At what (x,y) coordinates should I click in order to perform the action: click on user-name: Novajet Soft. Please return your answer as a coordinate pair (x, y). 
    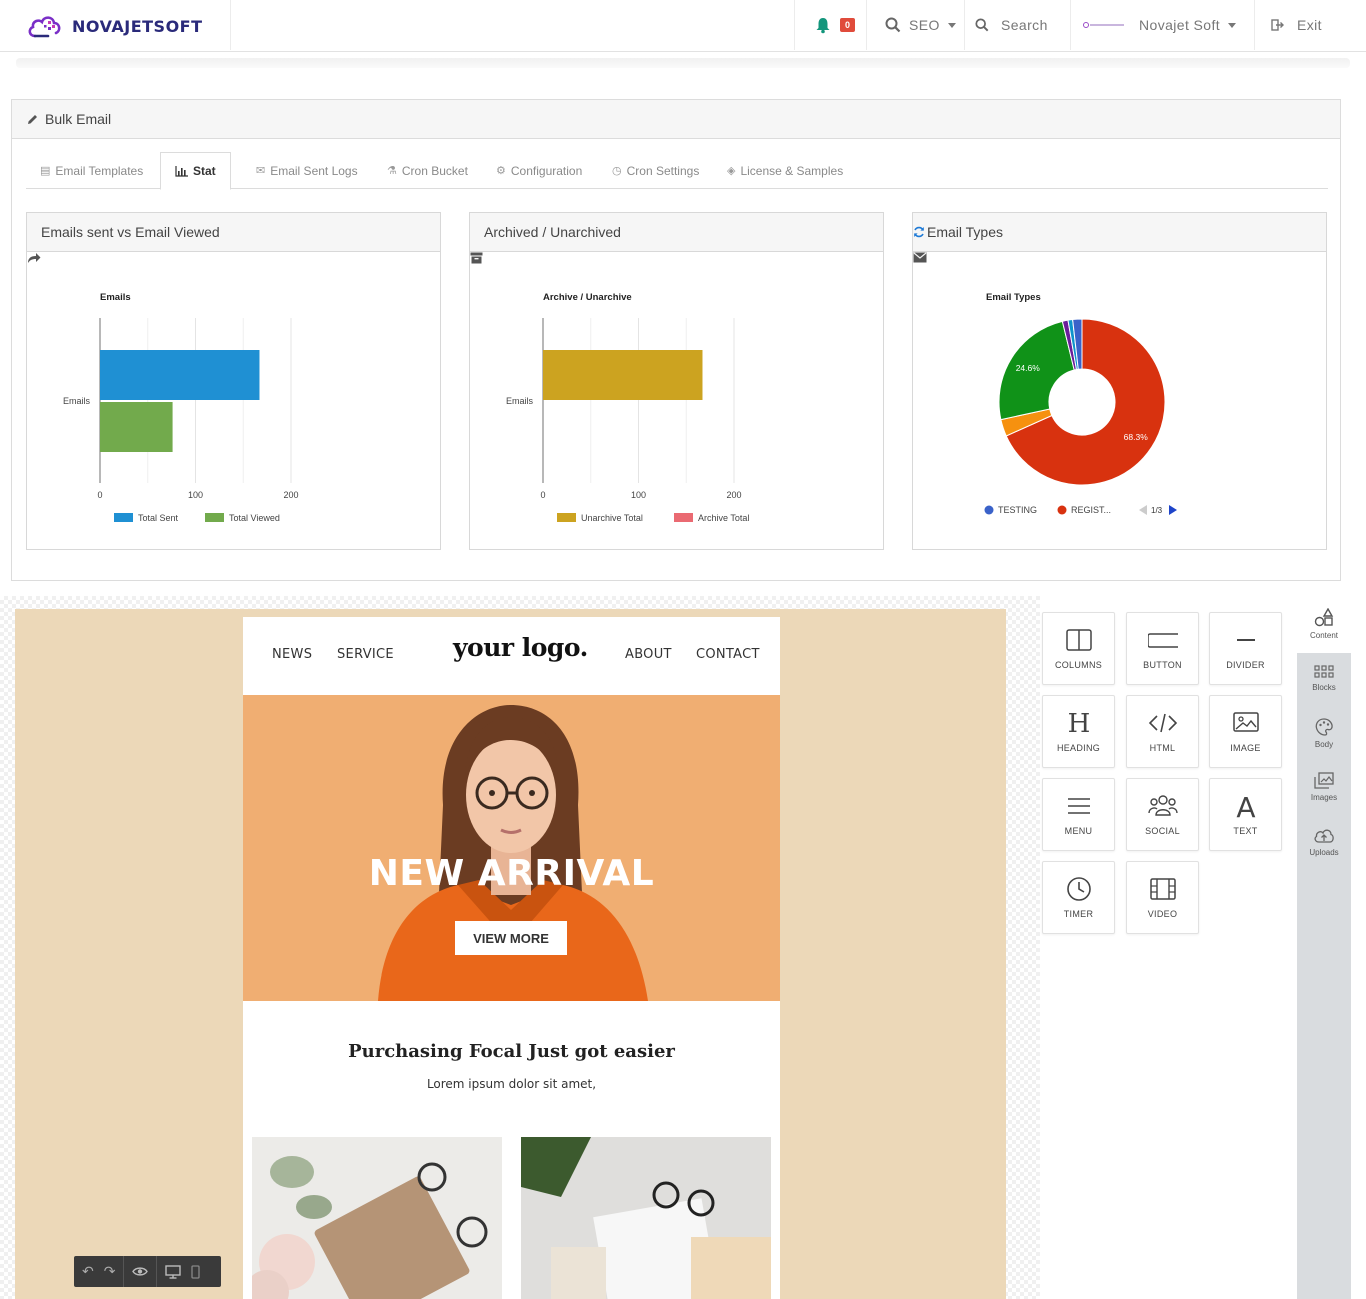
    Looking at the image, I should click on (1180, 25).